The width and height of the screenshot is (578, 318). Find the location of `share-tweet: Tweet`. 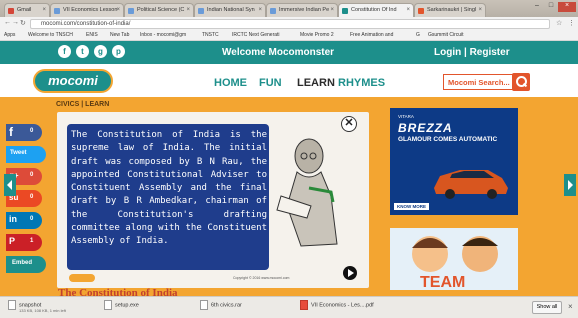

share-tweet: Tweet is located at coordinates (26, 154).